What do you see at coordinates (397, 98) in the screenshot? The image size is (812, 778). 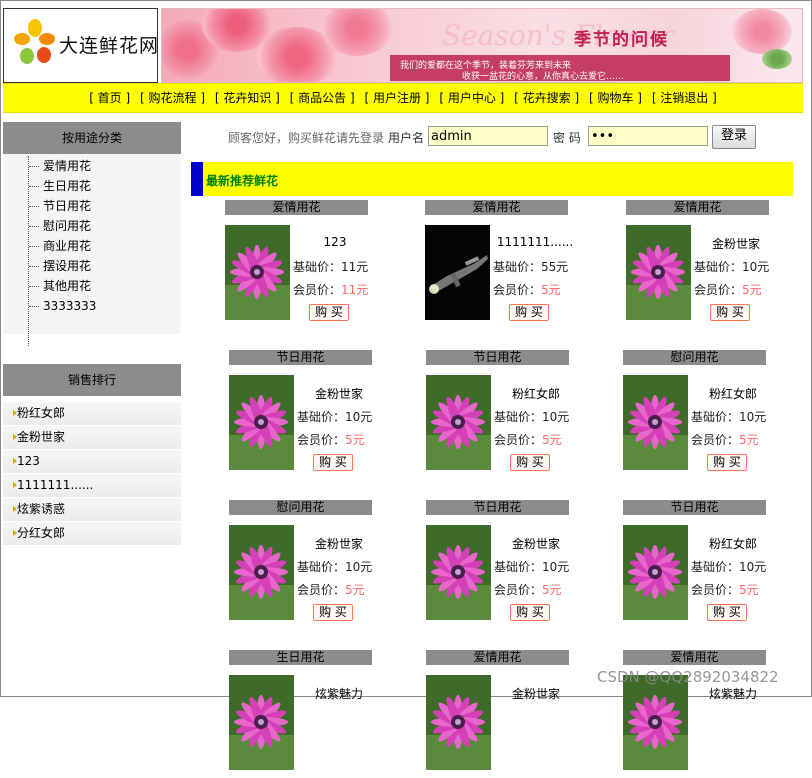 I see `nav-register: [ 用户注册 ]` at bounding box center [397, 98].